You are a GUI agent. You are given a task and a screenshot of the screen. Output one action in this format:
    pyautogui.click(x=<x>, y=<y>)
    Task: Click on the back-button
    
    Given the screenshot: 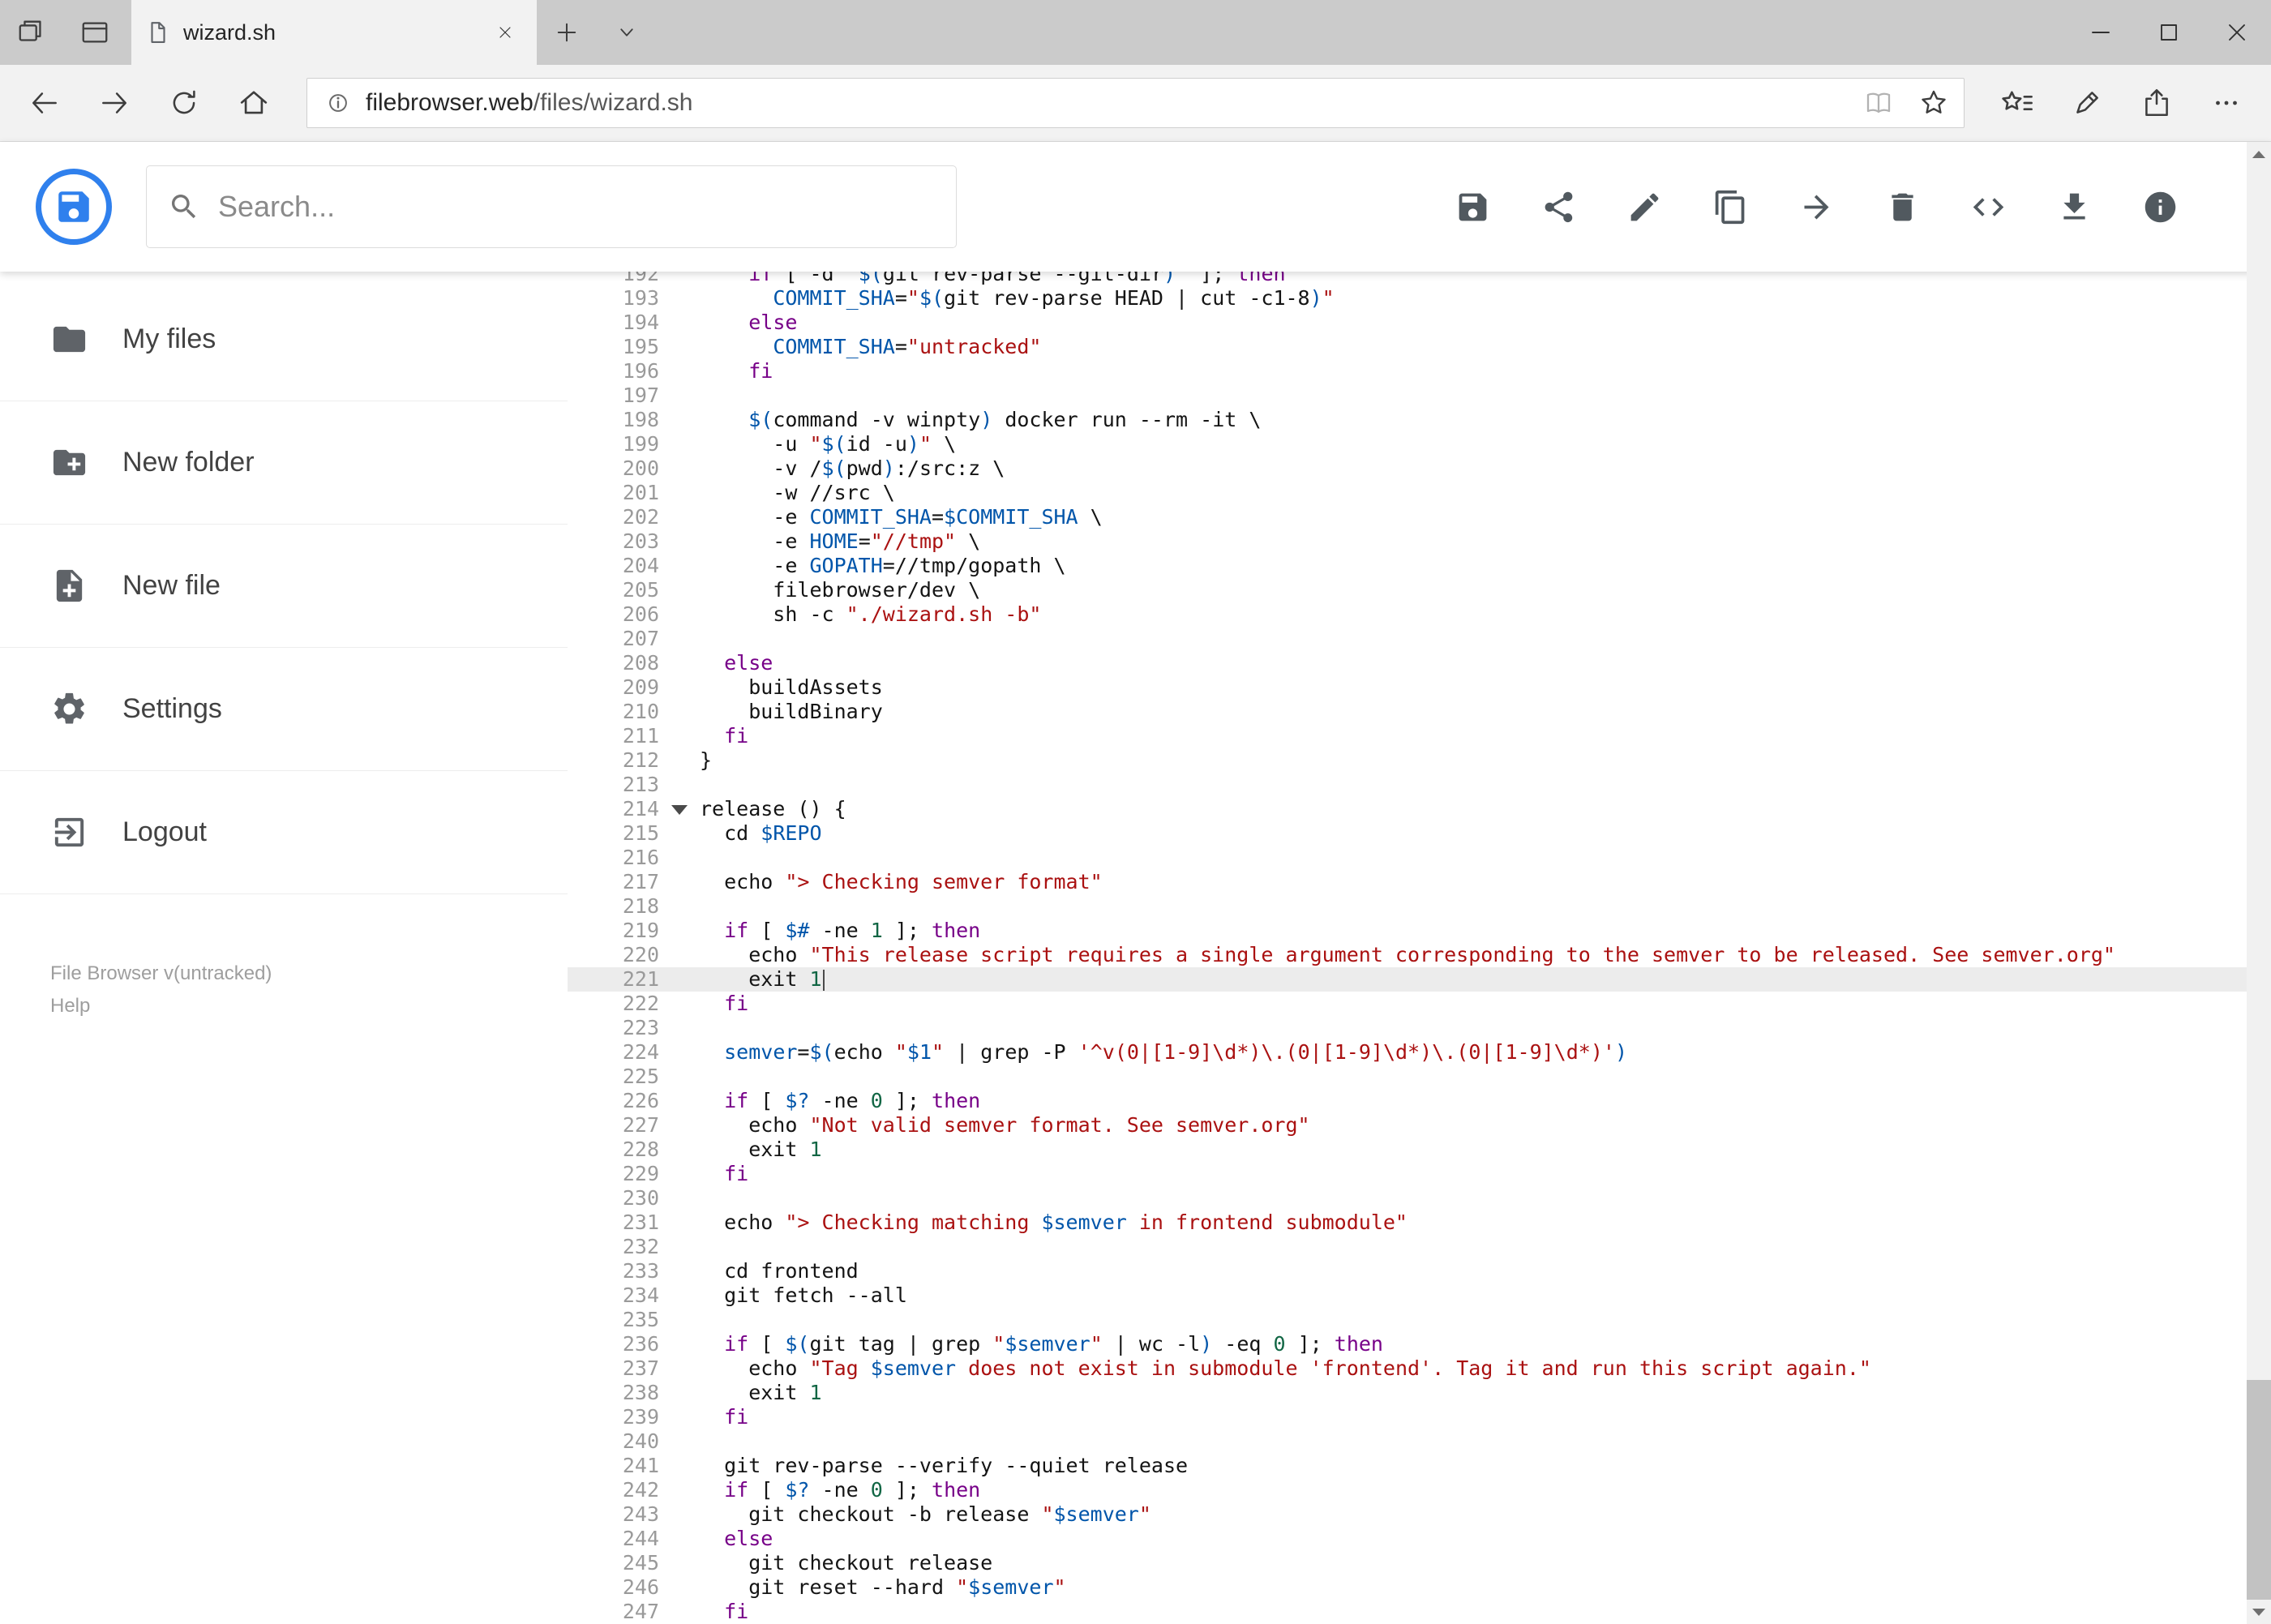 What is the action you would take?
    pyautogui.click(x=44, y=103)
    